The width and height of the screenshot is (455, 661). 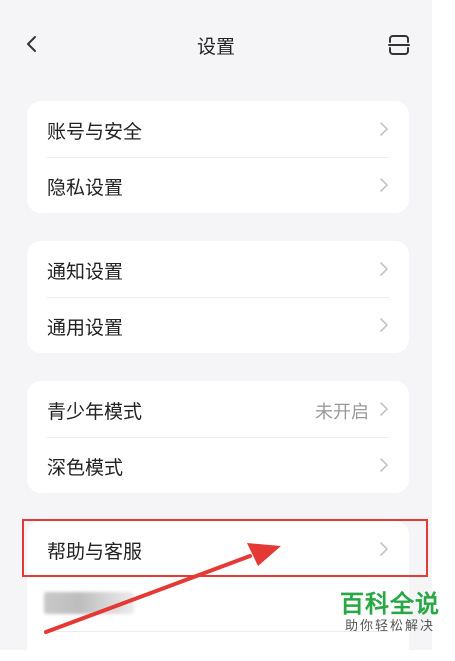 I want to click on row-label: 青少年模式, so click(x=95, y=412).